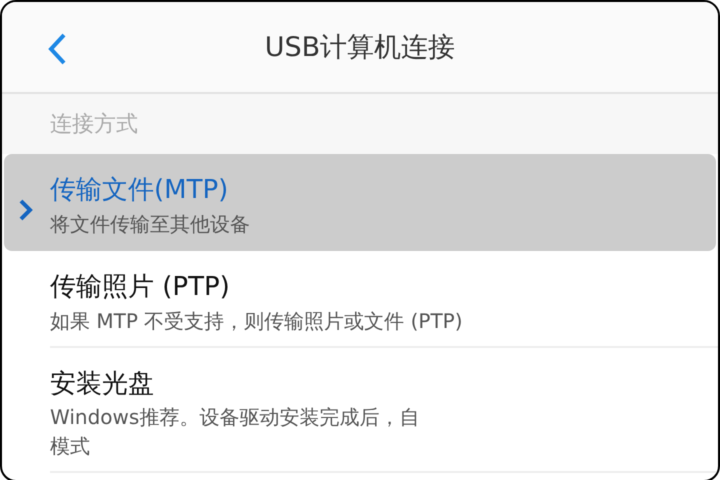  What do you see at coordinates (26, 210) in the screenshot?
I see `chevron-icon` at bounding box center [26, 210].